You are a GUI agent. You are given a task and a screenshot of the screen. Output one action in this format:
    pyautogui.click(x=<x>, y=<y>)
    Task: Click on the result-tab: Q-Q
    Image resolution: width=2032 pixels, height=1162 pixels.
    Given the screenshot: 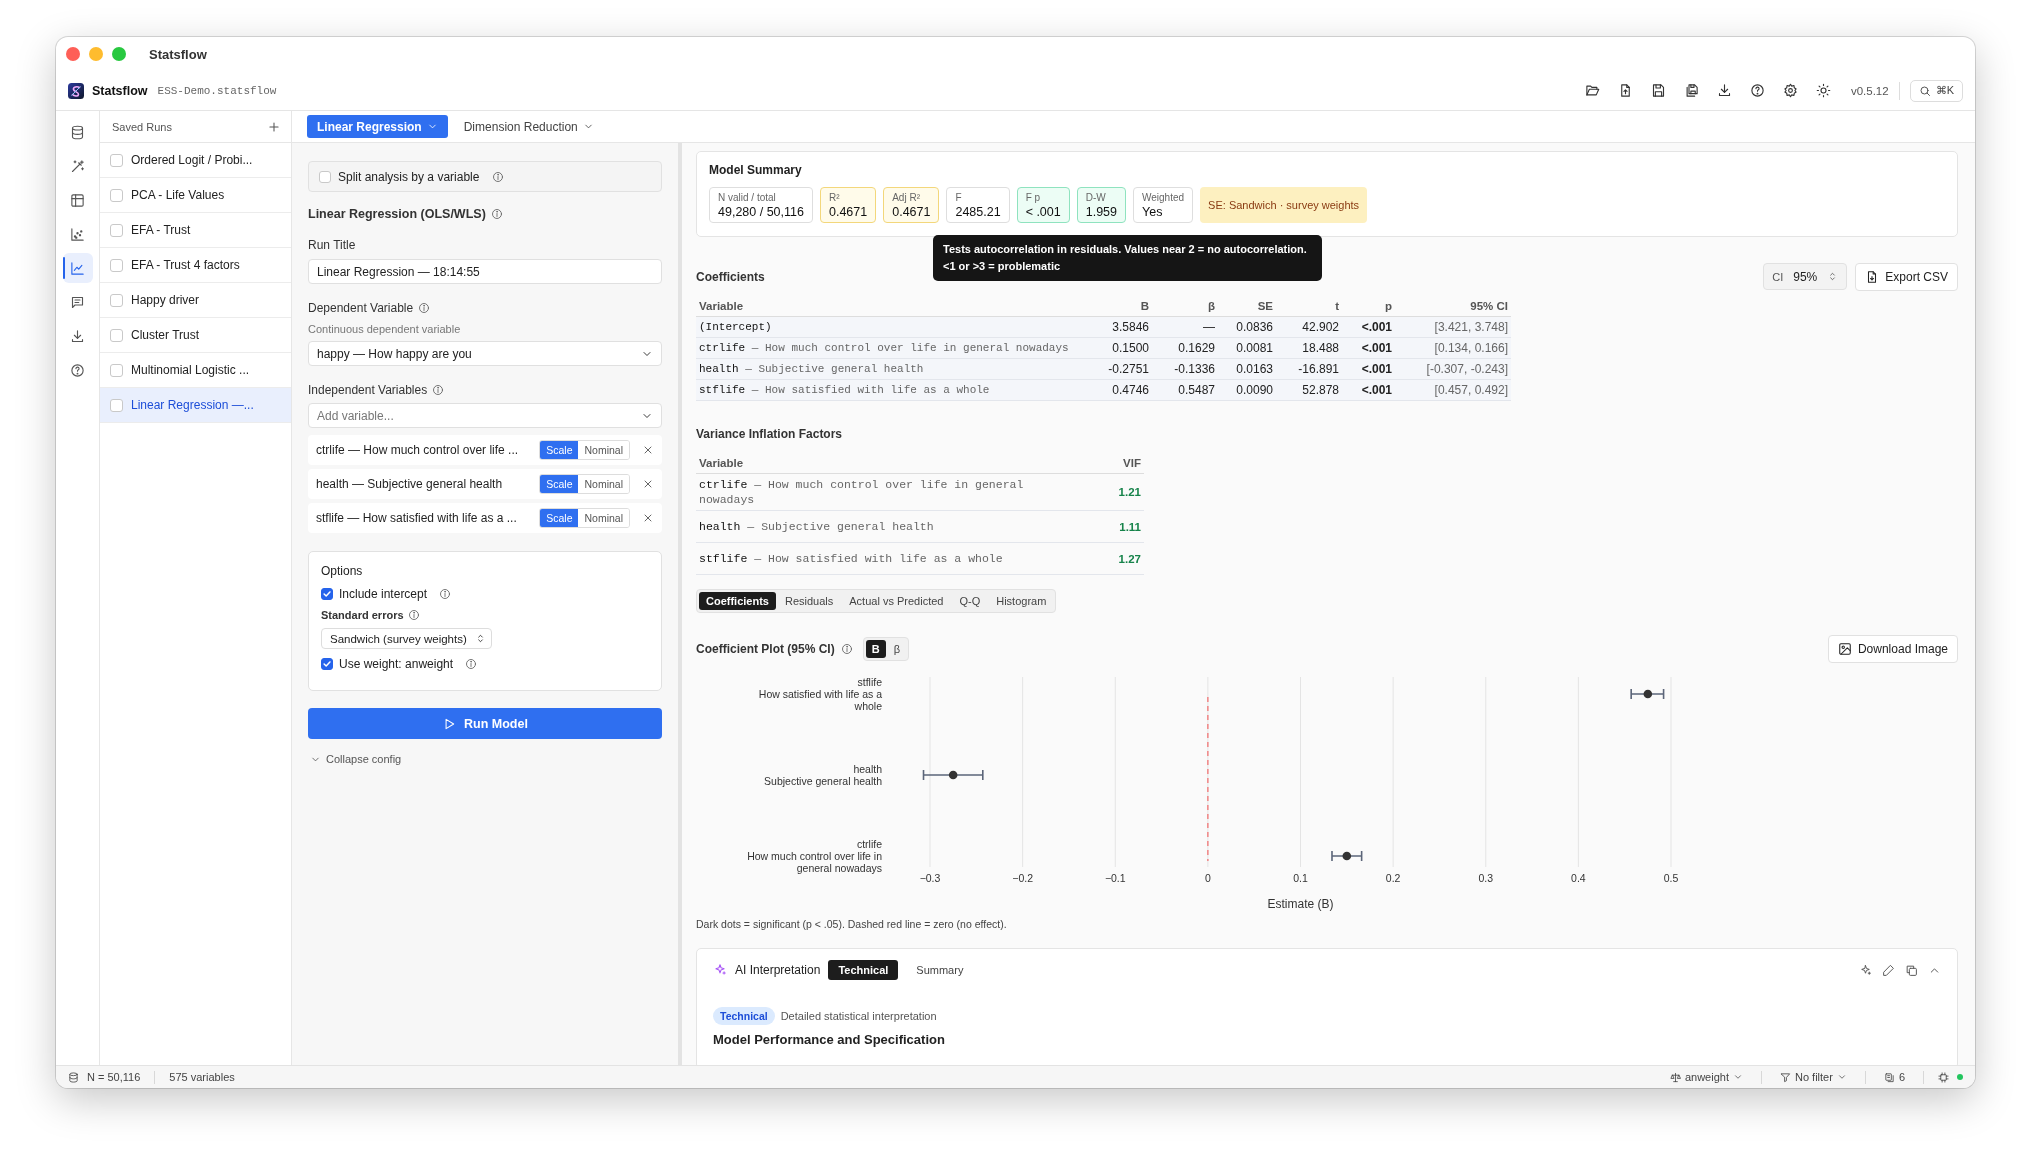 What is the action you would take?
    pyautogui.click(x=970, y=601)
    